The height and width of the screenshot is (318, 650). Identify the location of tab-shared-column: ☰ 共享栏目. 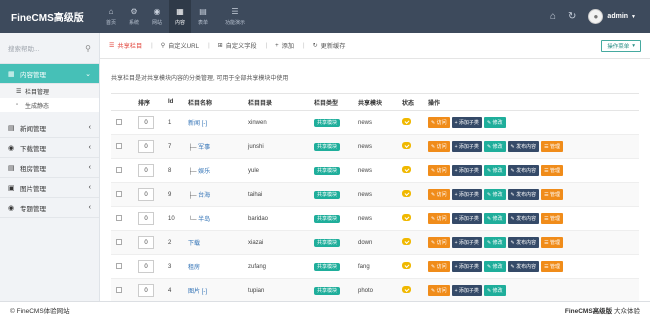
(125, 45).